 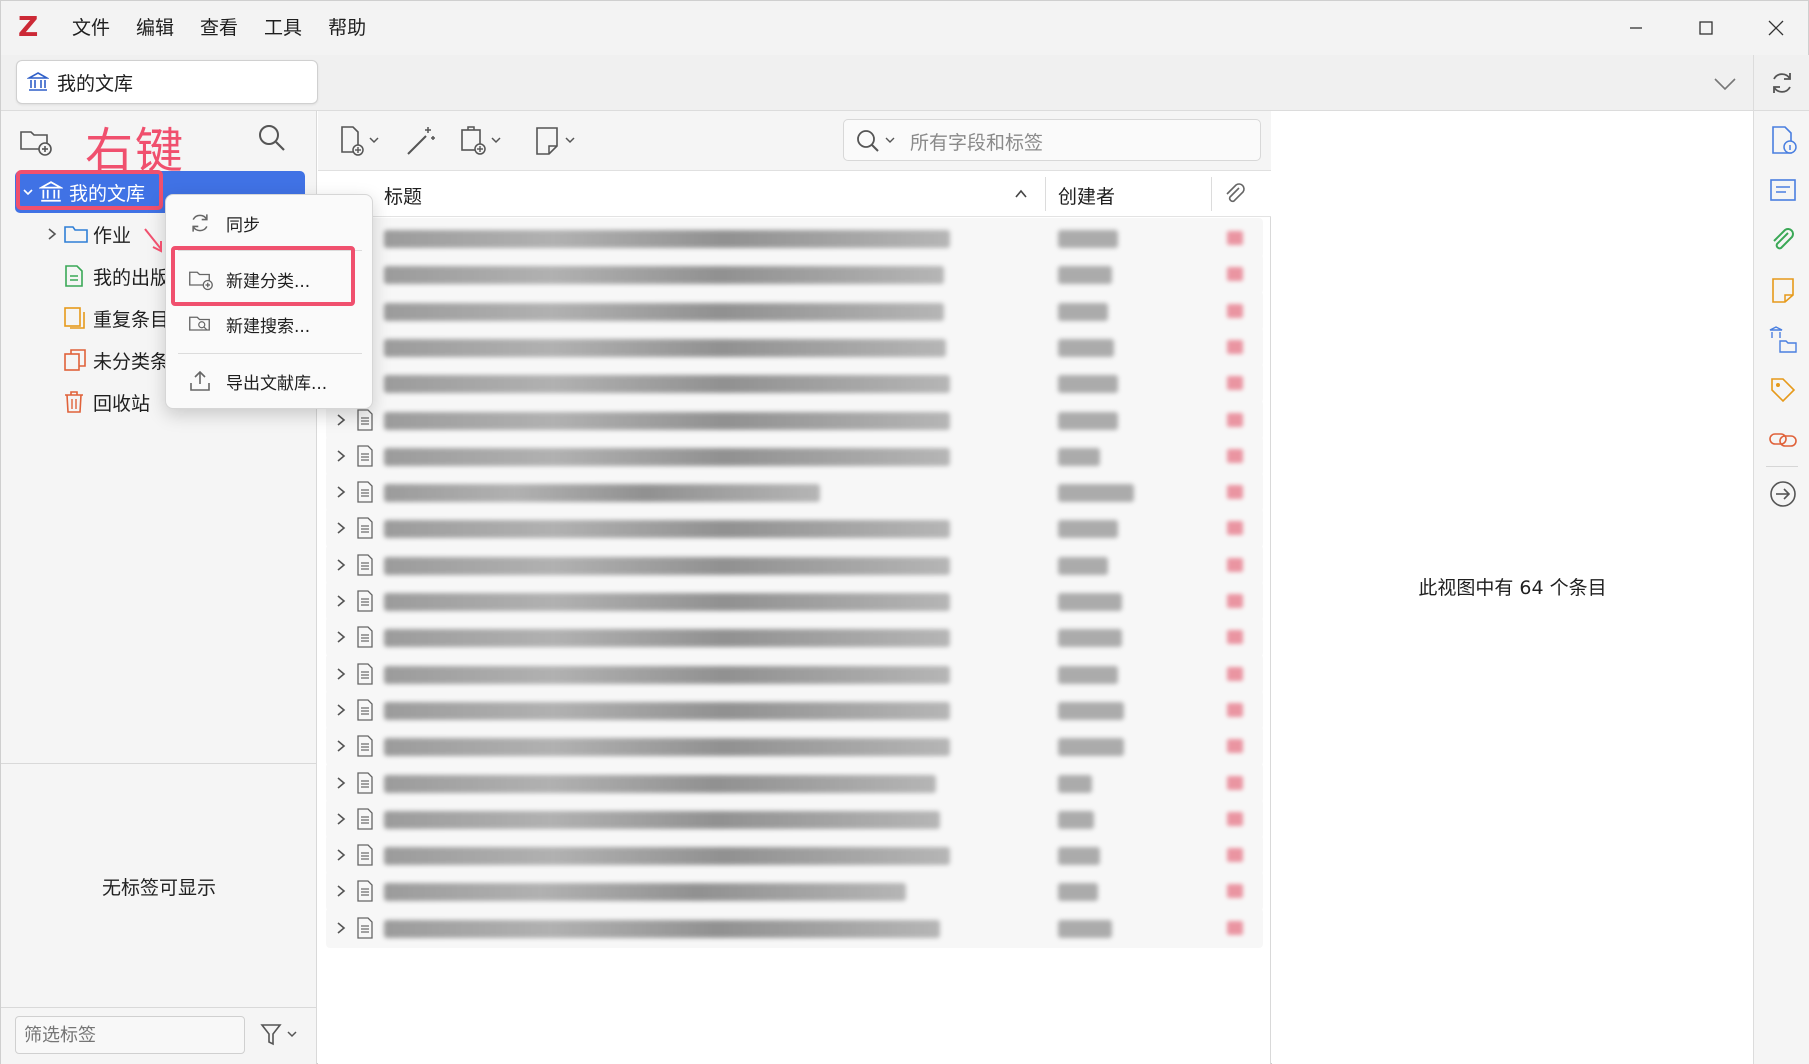 I want to click on menu-edit: 编辑, so click(x=155, y=28).